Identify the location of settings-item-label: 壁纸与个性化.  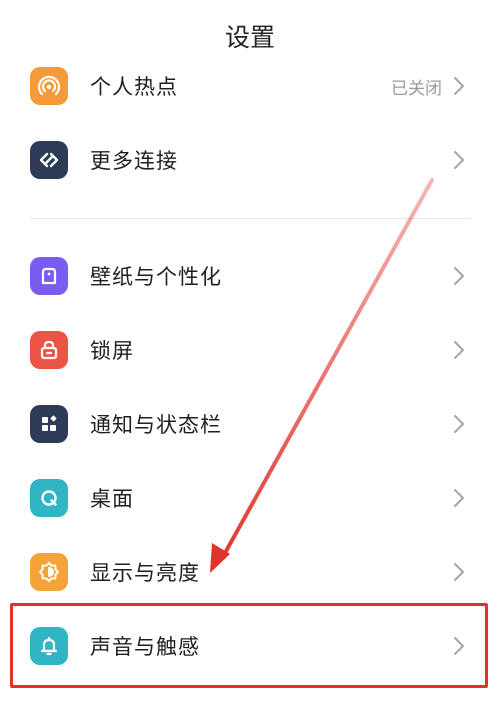
(156, 277).